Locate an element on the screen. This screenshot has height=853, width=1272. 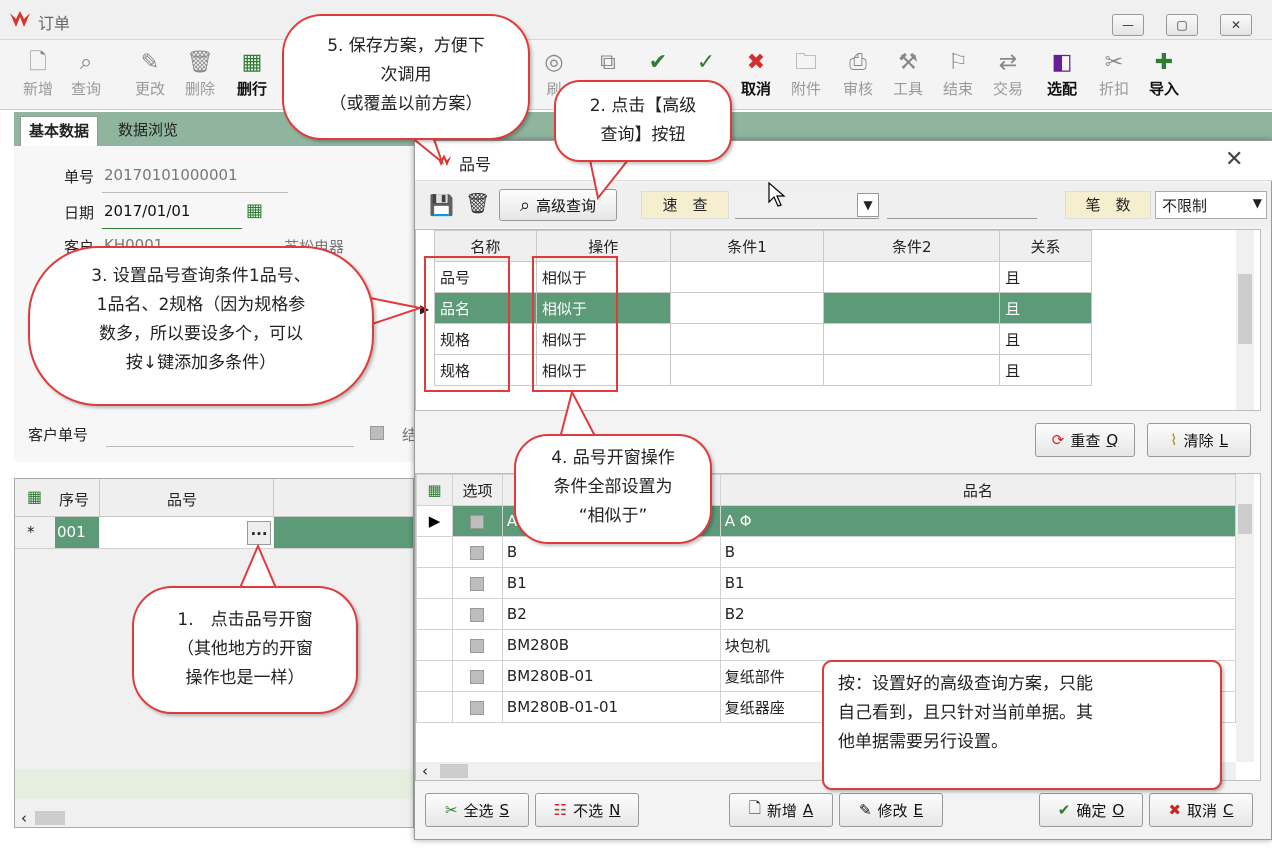
tb-import-button: ✚ 导入 is located at coordinates (1164, 78).